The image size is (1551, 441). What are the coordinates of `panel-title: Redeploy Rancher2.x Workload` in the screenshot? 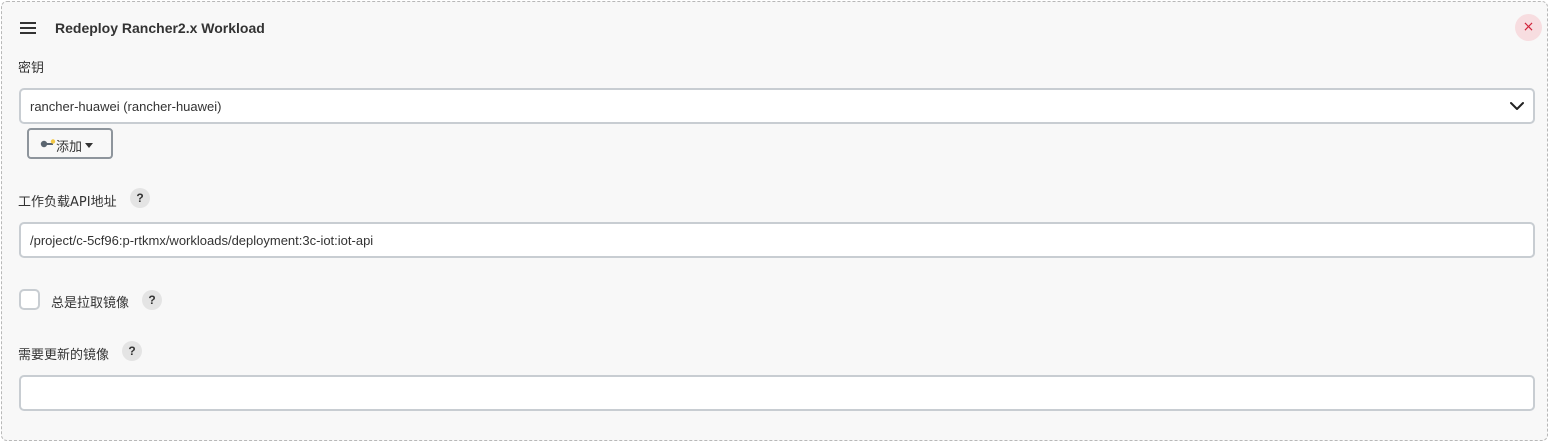 It's located at (160, 28).